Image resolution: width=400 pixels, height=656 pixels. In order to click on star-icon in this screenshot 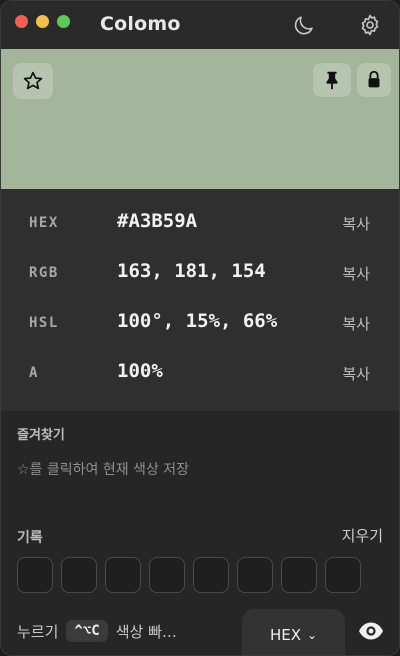, I will do `click(33, 80)`.